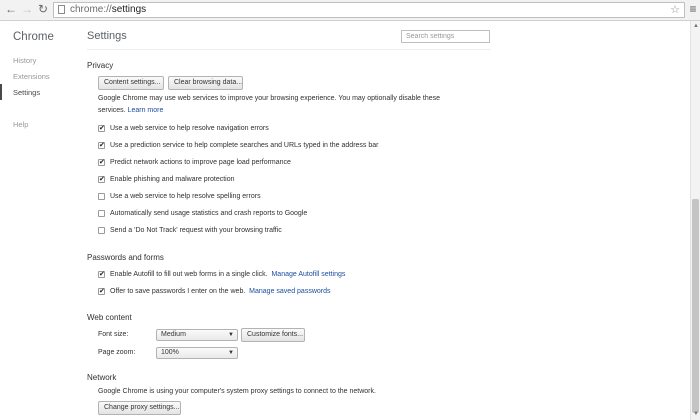 This screenshot has height=420, width=700. What do you see at coordinates (101, 274) in the screenshot?
I see `checkbox-autofill: ✔` at bounding box center [101, 274].